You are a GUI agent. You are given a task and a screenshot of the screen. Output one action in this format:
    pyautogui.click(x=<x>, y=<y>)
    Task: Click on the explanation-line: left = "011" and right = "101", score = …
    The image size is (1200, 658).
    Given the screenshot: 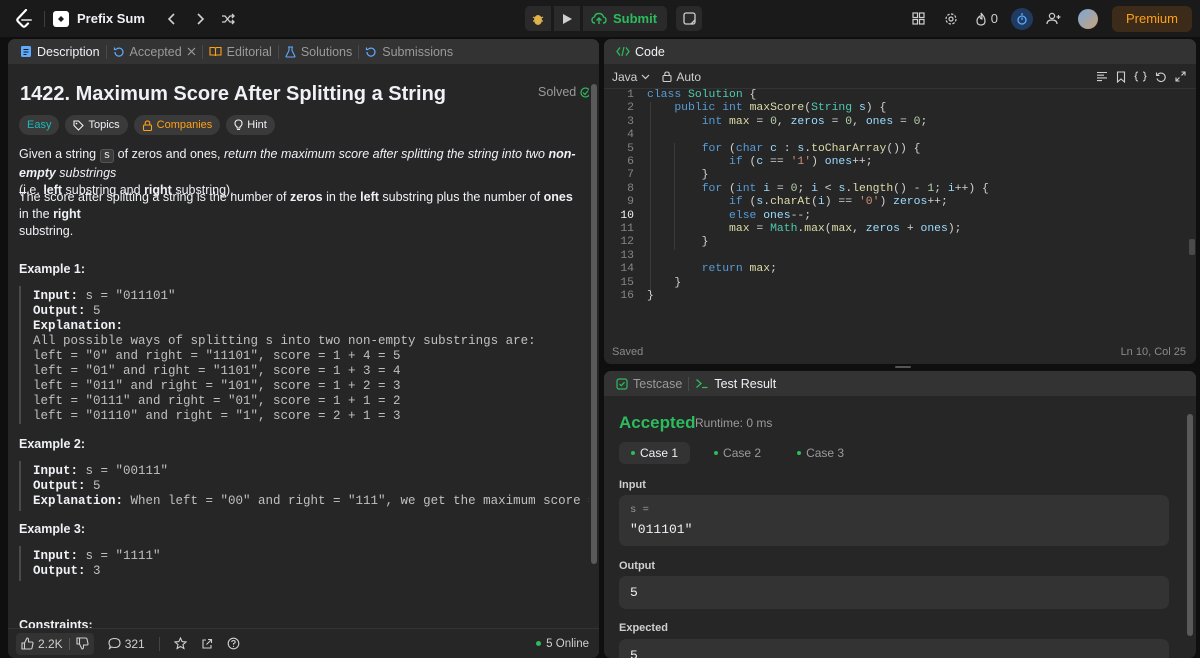 What is the action you would take?
    pyautogui.click(x=217, y=386)
    